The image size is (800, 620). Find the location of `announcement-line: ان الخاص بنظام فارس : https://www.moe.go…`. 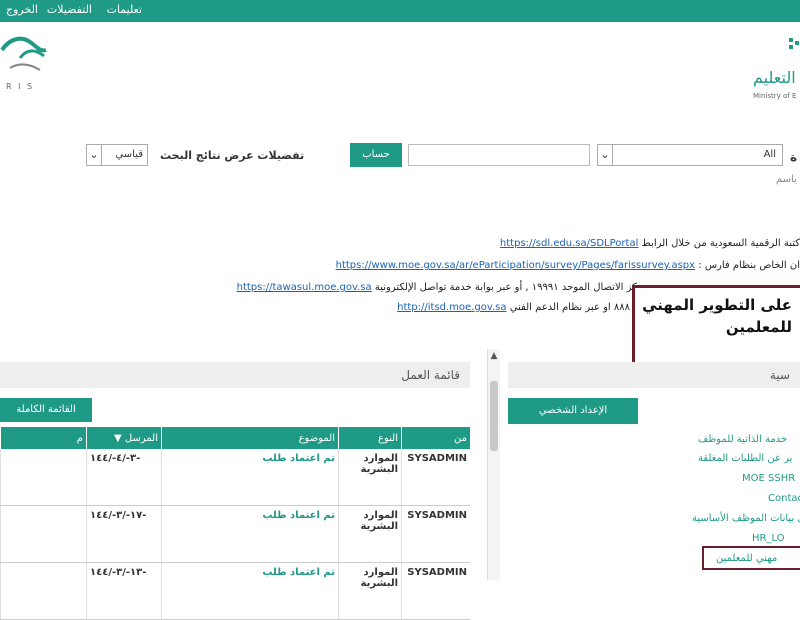

announcement-line: ان الخاص بنظام فارس : https://www.moe.go… is located at coordinates (567, 265).